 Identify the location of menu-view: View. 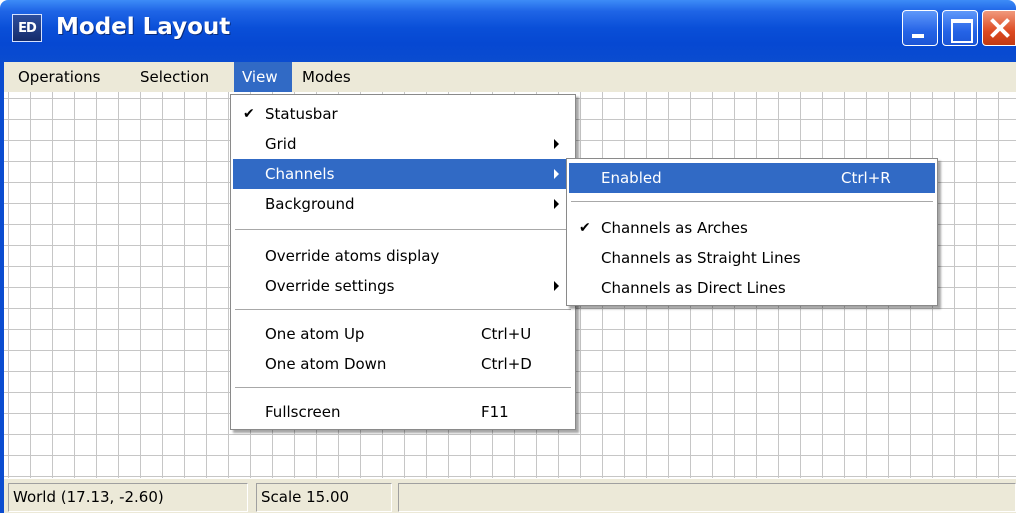
(263, 77).